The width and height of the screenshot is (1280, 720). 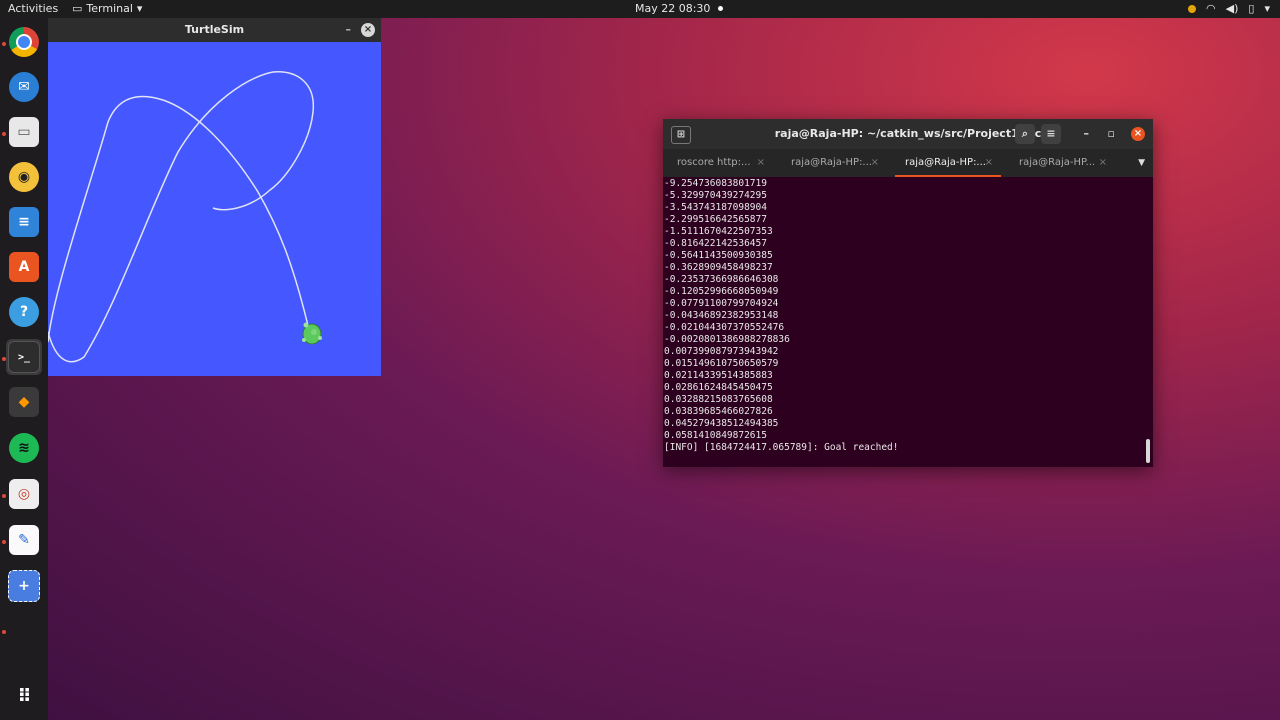 What do you see at coordinates (109, 8) in the screenshot?
I see `app-menu-label: Terminal` at bounding box center [109, 8].